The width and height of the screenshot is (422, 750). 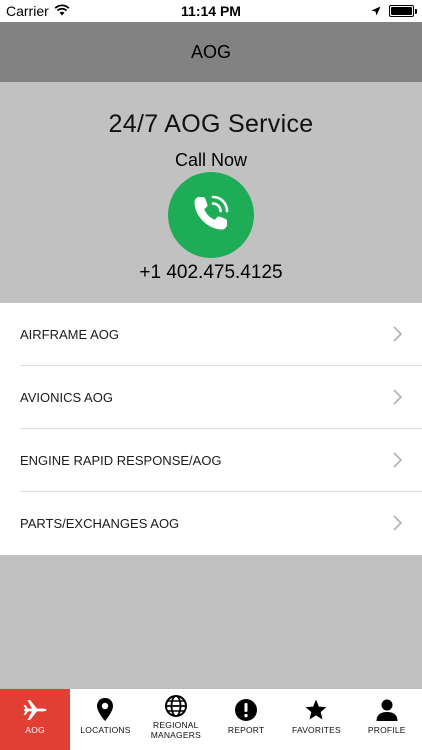 What do you see at coordinates (176, 706) in the screenshot?
I see `globe-icon` at bounding box center [176, 706].